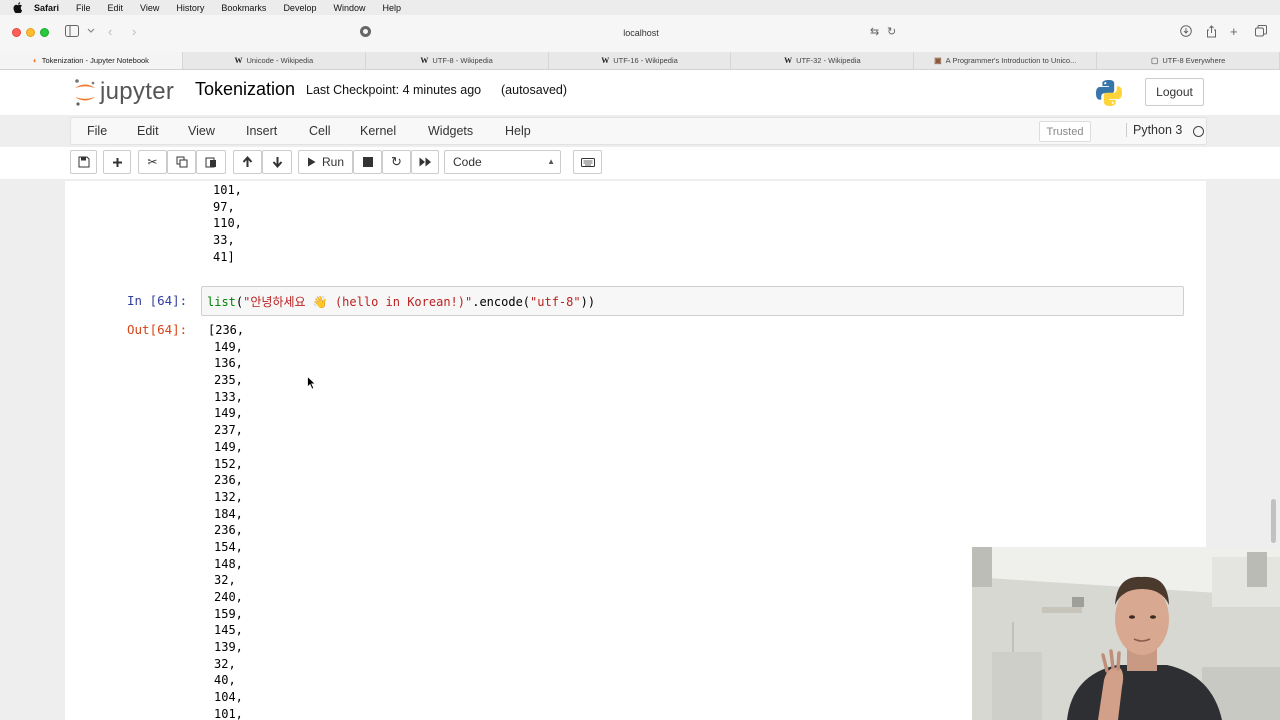 This screenshot has height=720, width=1280. I want to click on output-line: 33,, so click(224, 240).